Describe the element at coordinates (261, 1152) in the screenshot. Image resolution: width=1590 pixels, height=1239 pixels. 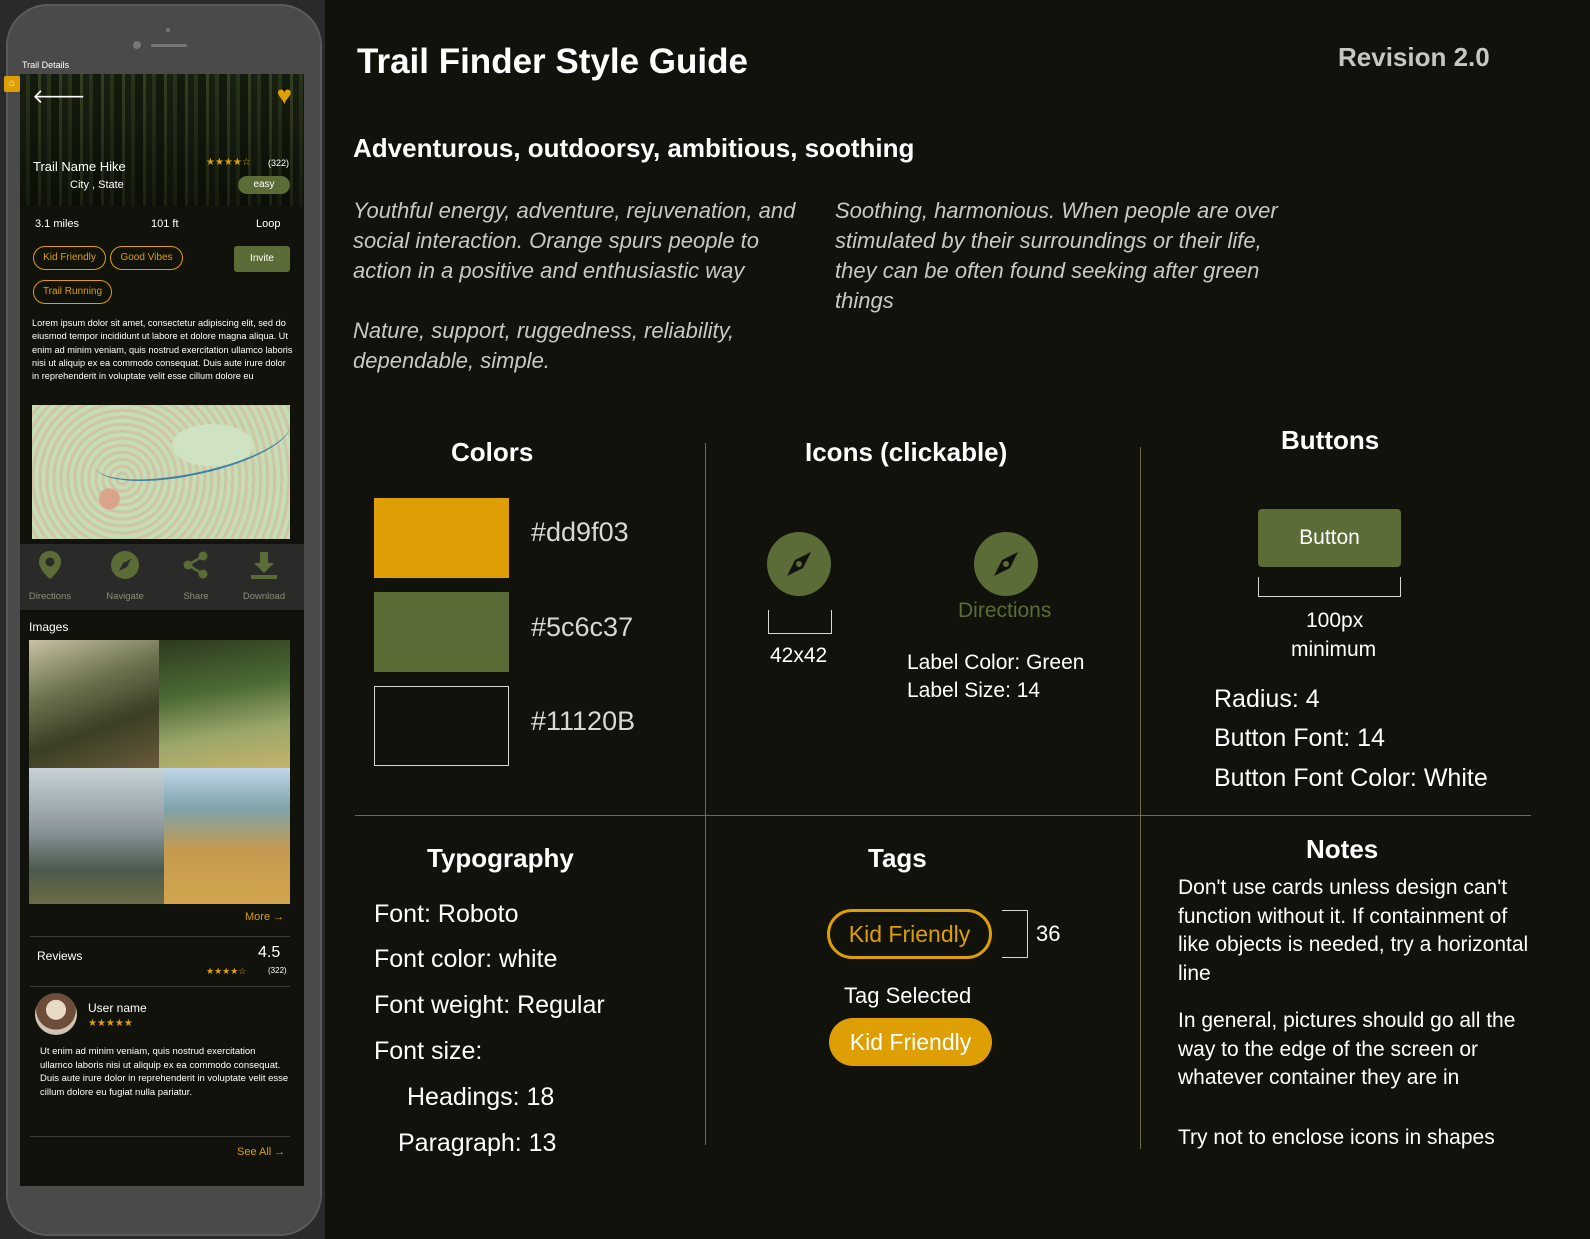
I see `see-all-reviews-link: See All →` at that location.